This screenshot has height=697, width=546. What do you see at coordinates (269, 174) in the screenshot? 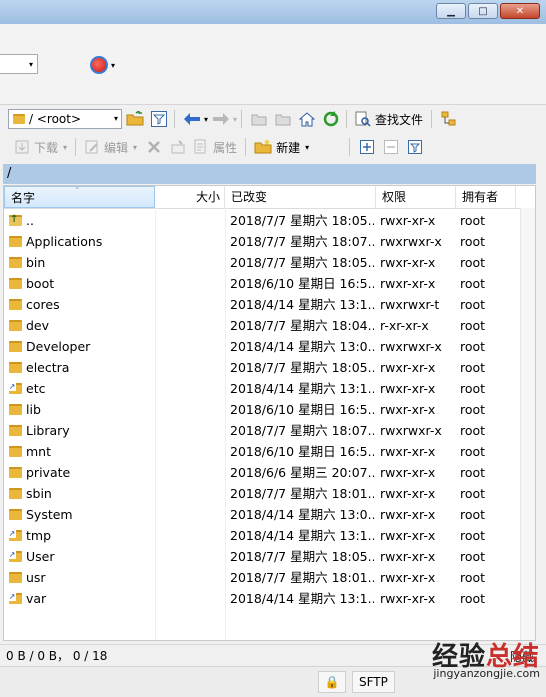
I see `current-path-bar: /` at bounding box center [269, 174].